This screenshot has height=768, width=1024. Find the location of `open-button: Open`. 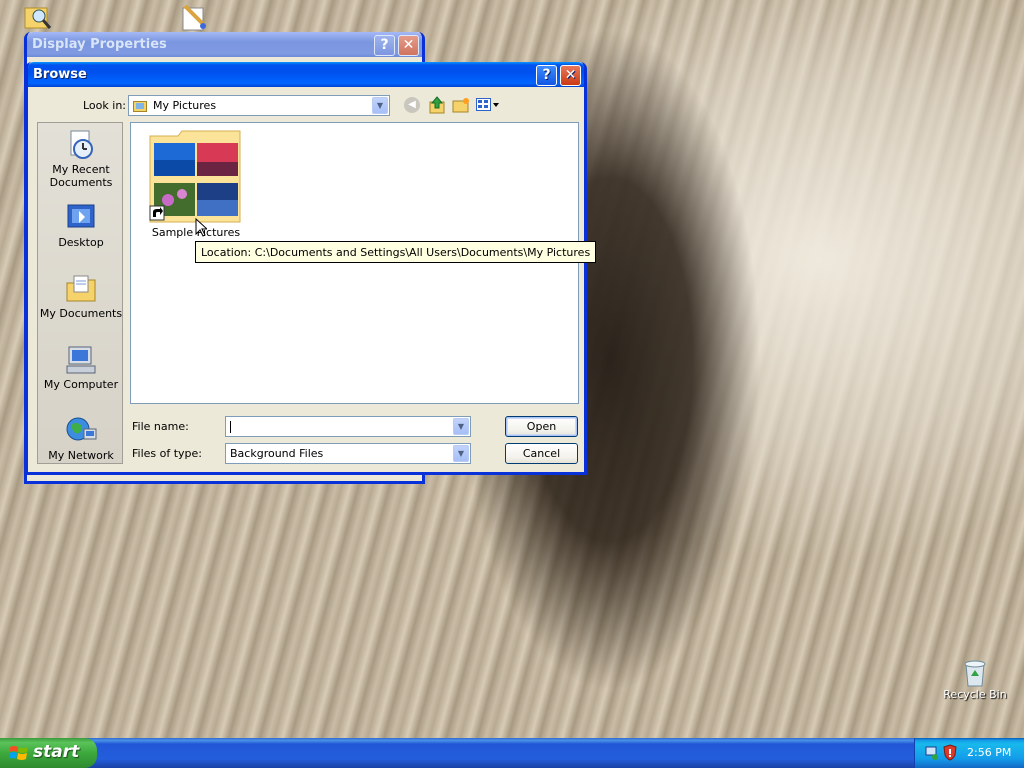

open-button: Open is located at coordinates (541, 426).